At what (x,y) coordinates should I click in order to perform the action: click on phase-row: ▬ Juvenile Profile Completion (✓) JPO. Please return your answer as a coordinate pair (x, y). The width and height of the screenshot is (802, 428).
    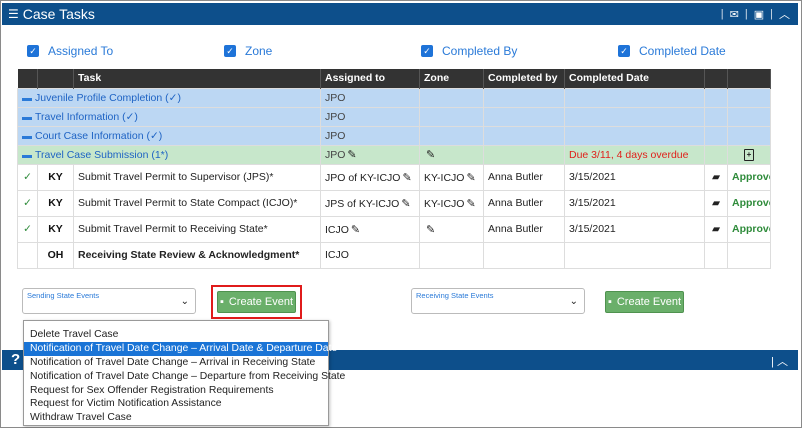
    Looking at the image, I should click on (394, 97).